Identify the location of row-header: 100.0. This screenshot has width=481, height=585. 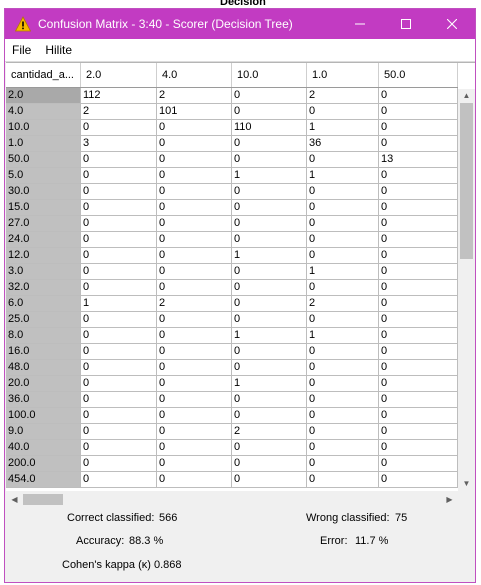
(43, 416).